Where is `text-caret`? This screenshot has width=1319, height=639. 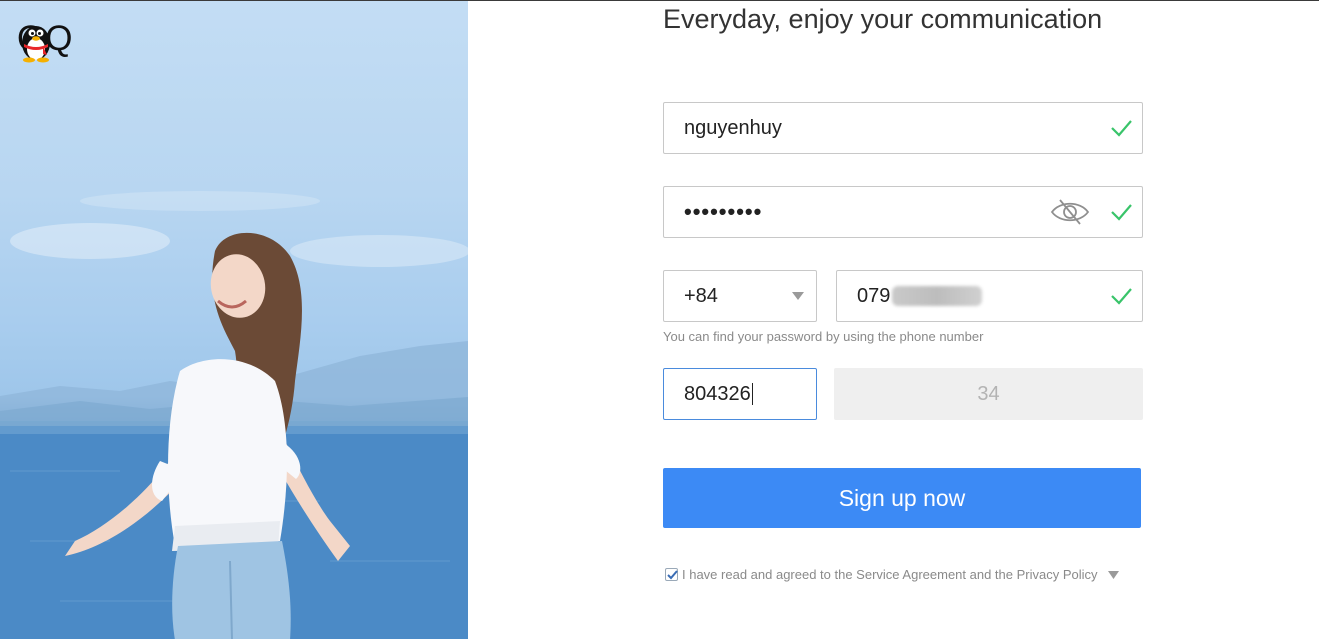
text-caret is located at coordinates (752, 394).